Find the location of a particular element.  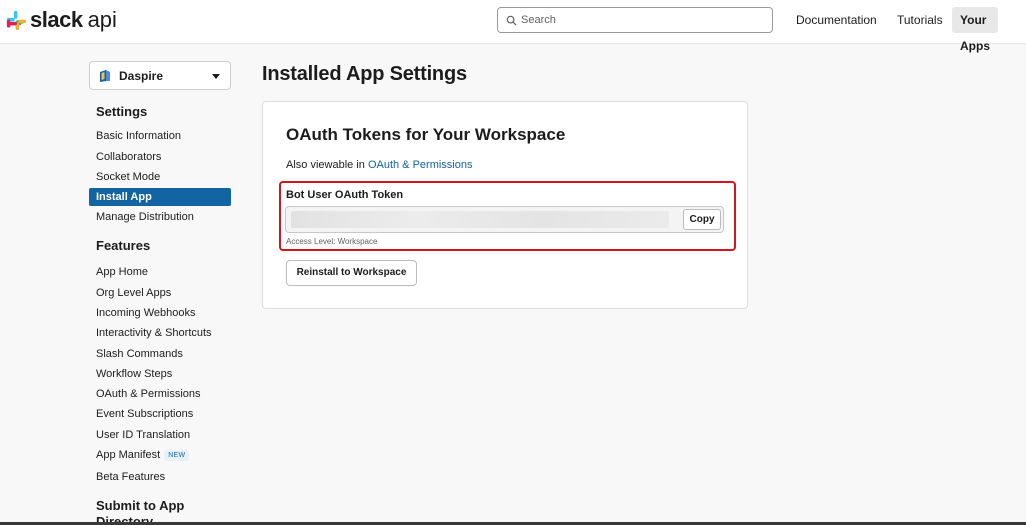

bot-token-label: Bot User OAuth Token is located at coordinates (345, 195).